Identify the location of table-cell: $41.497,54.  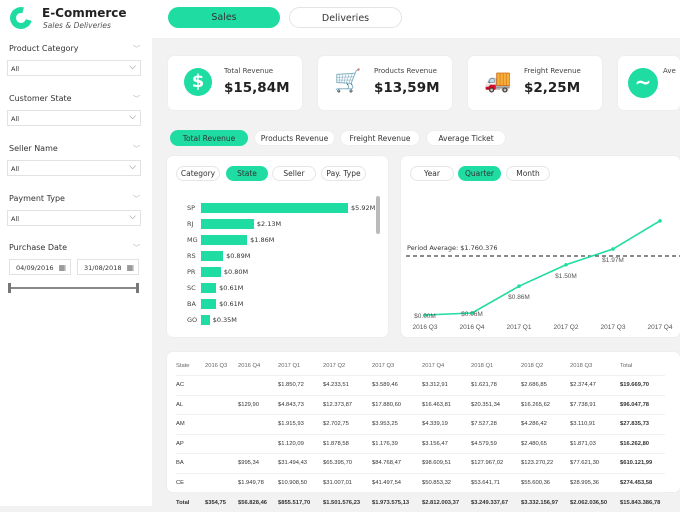
(397, 483).